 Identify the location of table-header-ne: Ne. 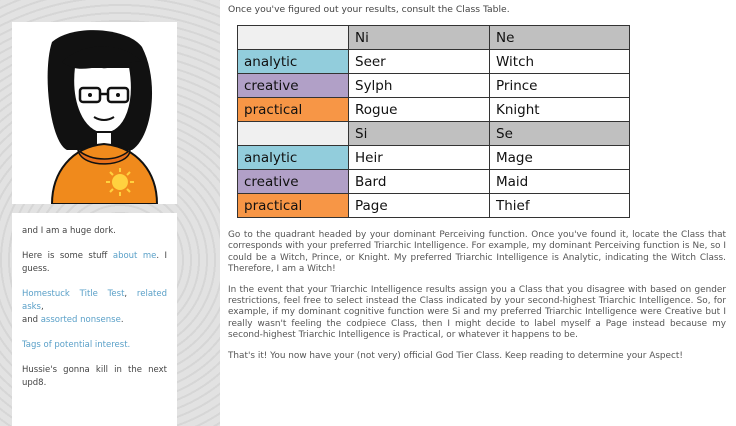
(559, 37).